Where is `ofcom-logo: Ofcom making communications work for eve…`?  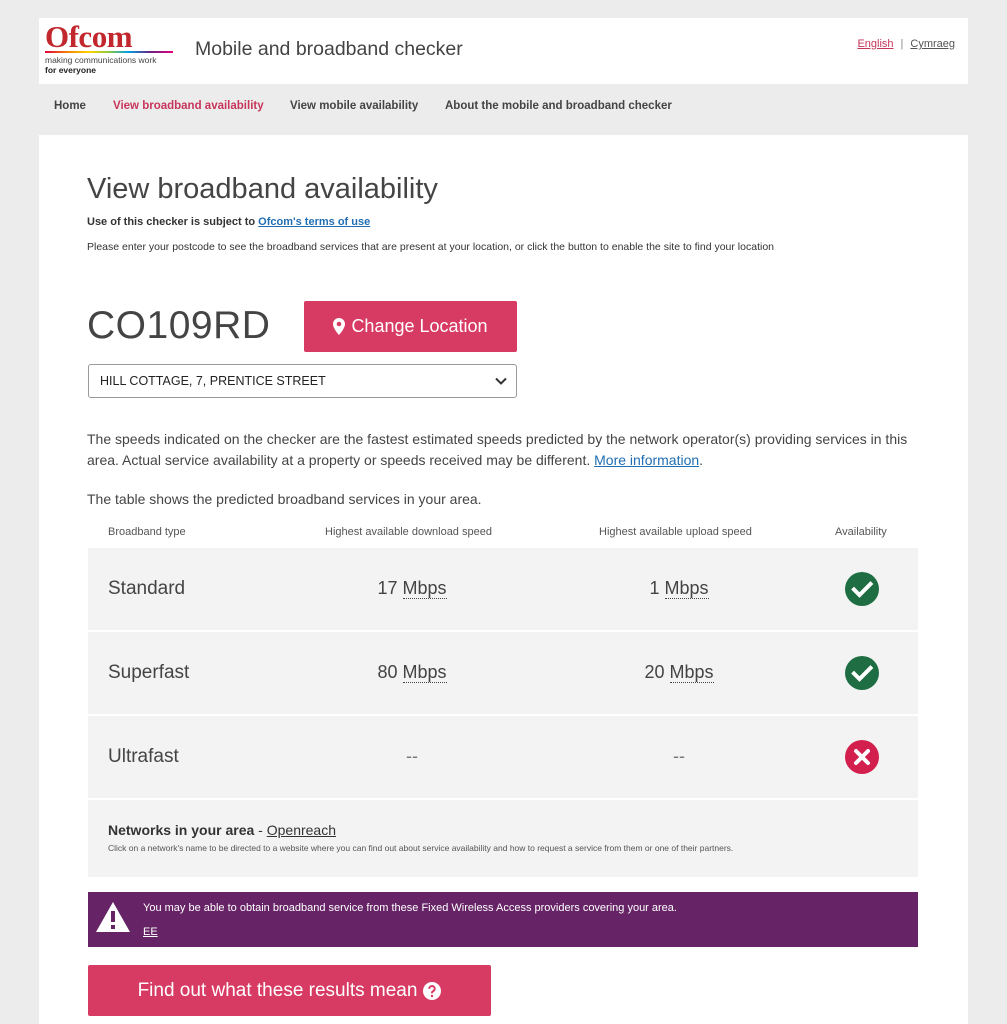
ofcom-logo: Ofcom making communications work for eve… is located at coordinates (111, 48).